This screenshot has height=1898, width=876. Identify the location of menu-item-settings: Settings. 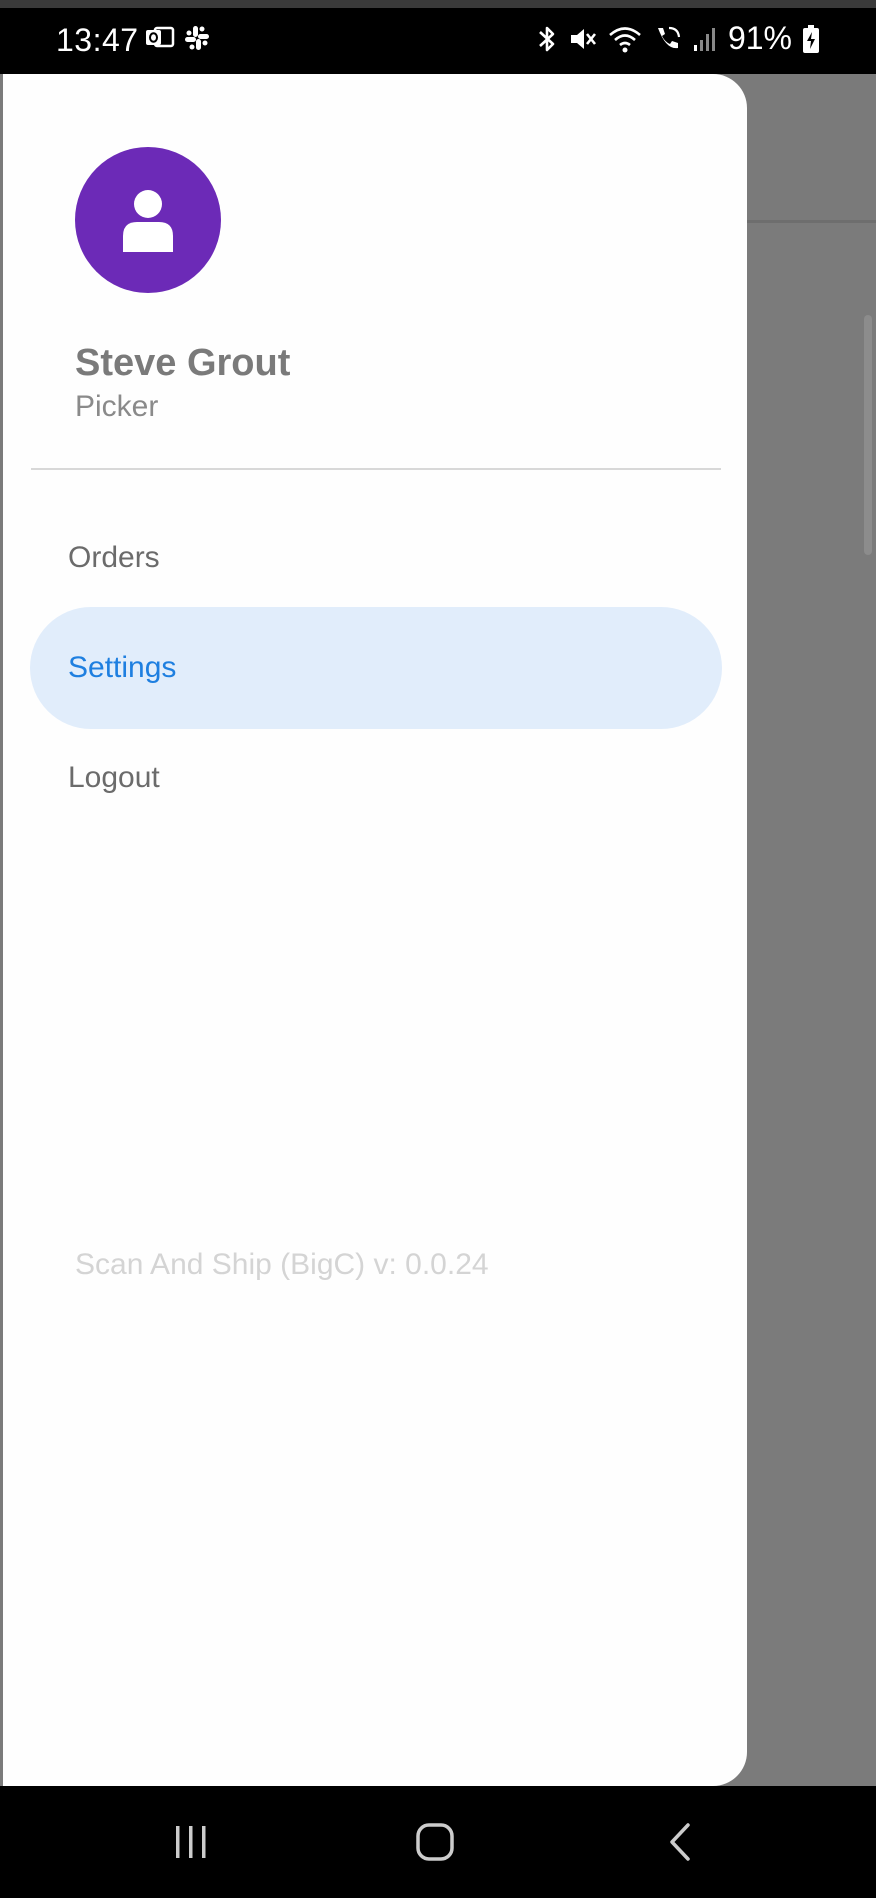
(376, 668).